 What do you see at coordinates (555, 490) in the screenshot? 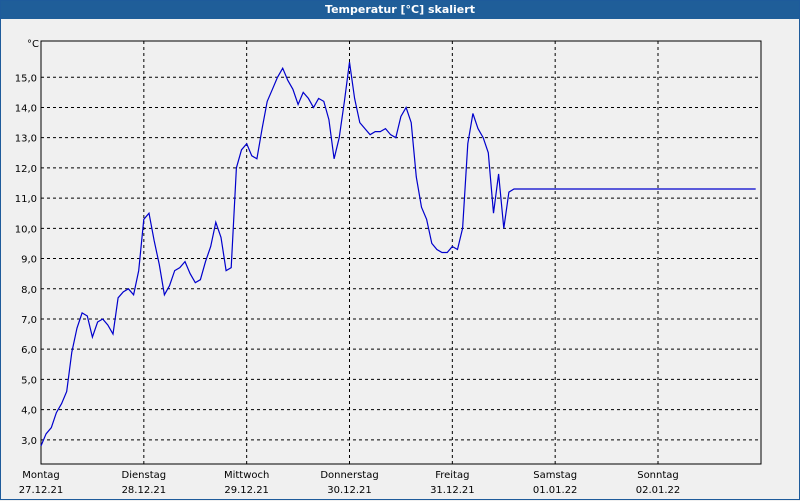
I see `x-tick-date: 01.01.22` at bounding box center [555, 490].